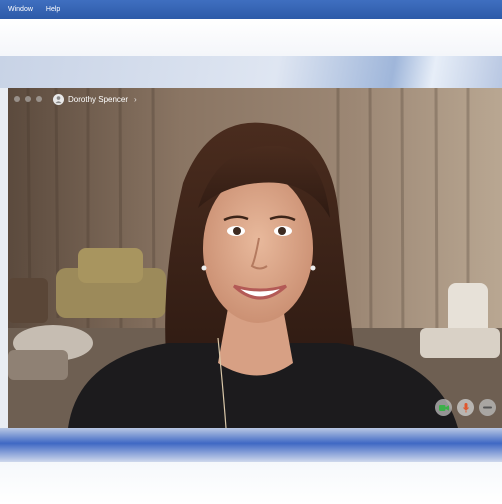  I want to click on caller-info: Dorothy Spencer ›, so click(95, 99).